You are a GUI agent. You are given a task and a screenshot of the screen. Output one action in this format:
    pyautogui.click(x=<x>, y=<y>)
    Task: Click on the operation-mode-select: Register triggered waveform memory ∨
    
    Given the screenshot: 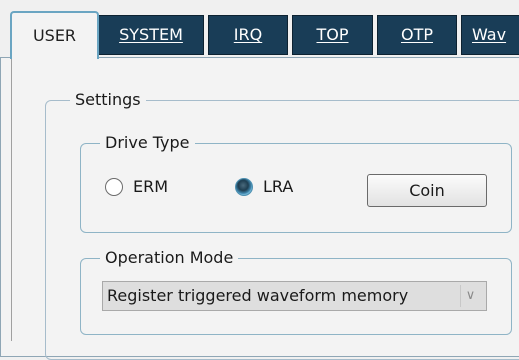 What is the action you would take?
    pyautogui.click(x=294, y=296)
    